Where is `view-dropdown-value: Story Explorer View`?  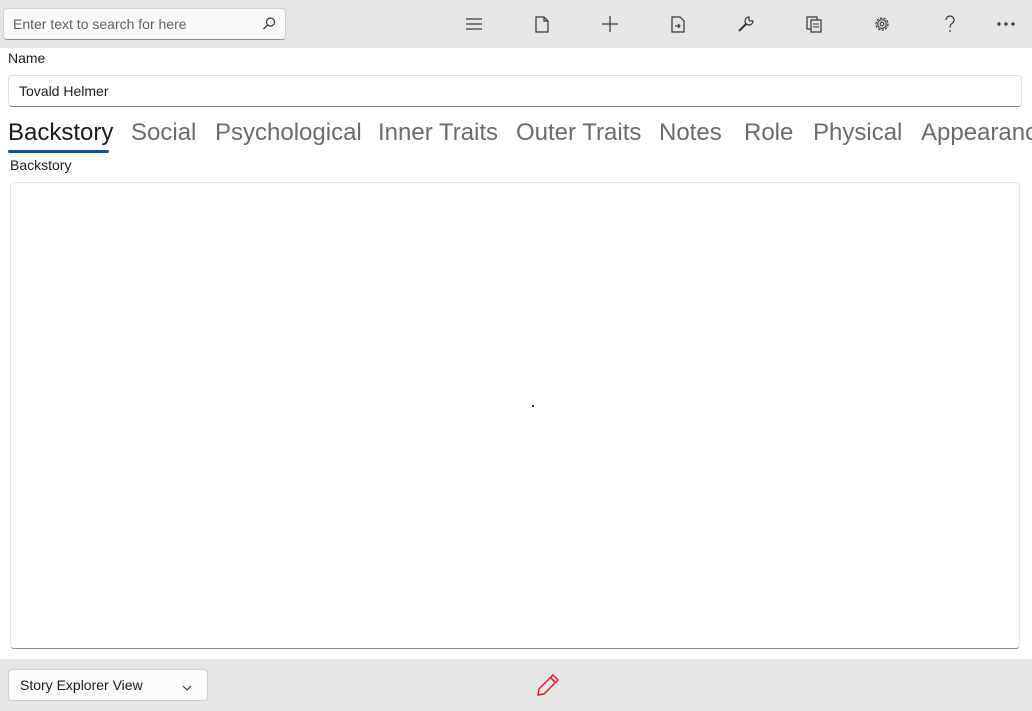 view-dropdown-value: Story Explorer View is located at coordinates (81, 685).